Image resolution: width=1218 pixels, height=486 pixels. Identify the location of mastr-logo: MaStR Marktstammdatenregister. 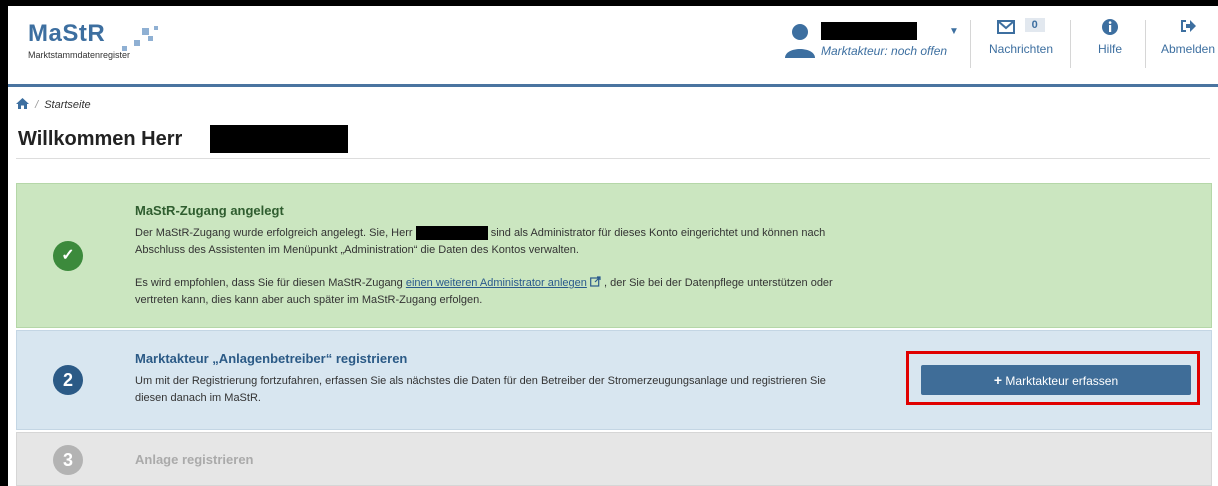
(93, 40).